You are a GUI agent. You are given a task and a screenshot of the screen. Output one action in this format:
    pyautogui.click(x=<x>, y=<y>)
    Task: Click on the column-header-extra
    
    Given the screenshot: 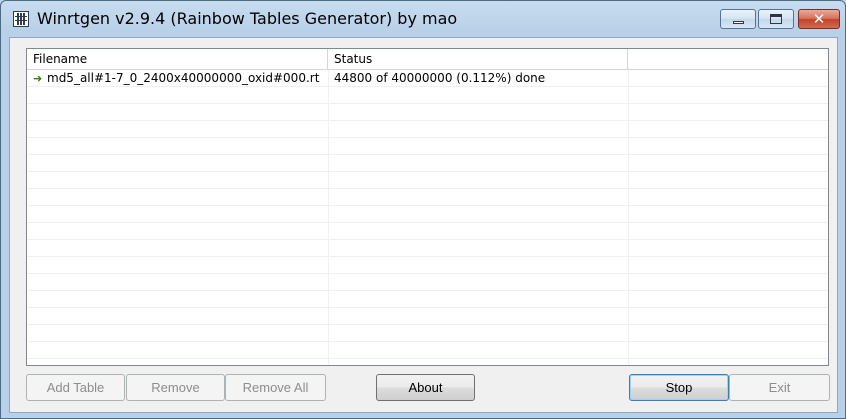 What is the action you would take?
    pyautogui.click(x=728, y=59)
    